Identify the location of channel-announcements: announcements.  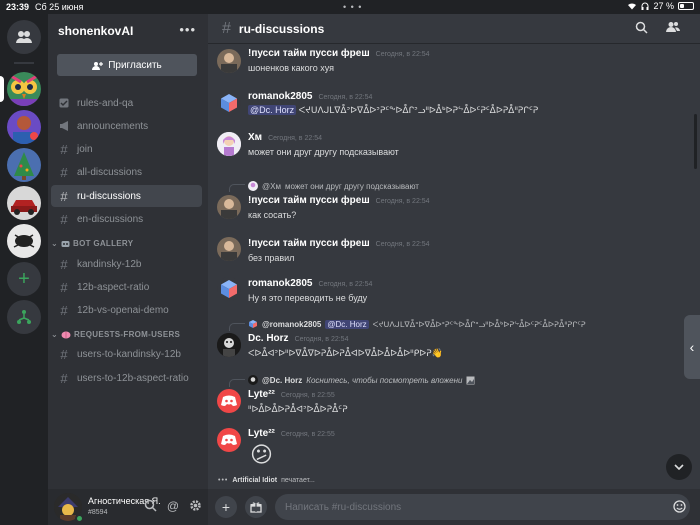
(126, 126).